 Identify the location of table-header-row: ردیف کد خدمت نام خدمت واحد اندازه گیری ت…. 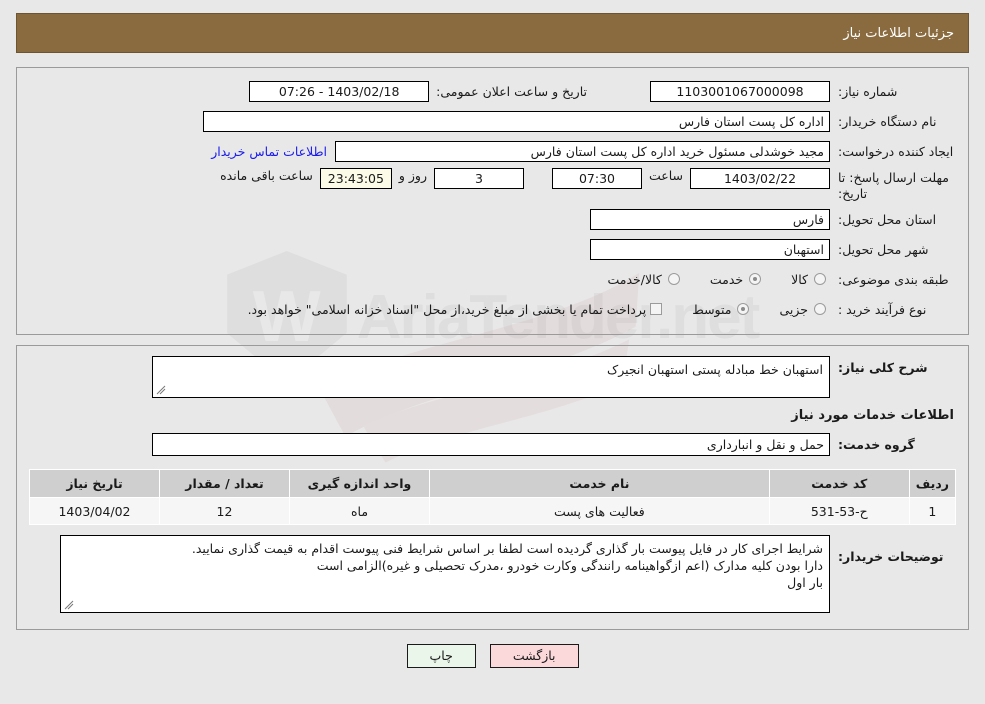
(493, 483).